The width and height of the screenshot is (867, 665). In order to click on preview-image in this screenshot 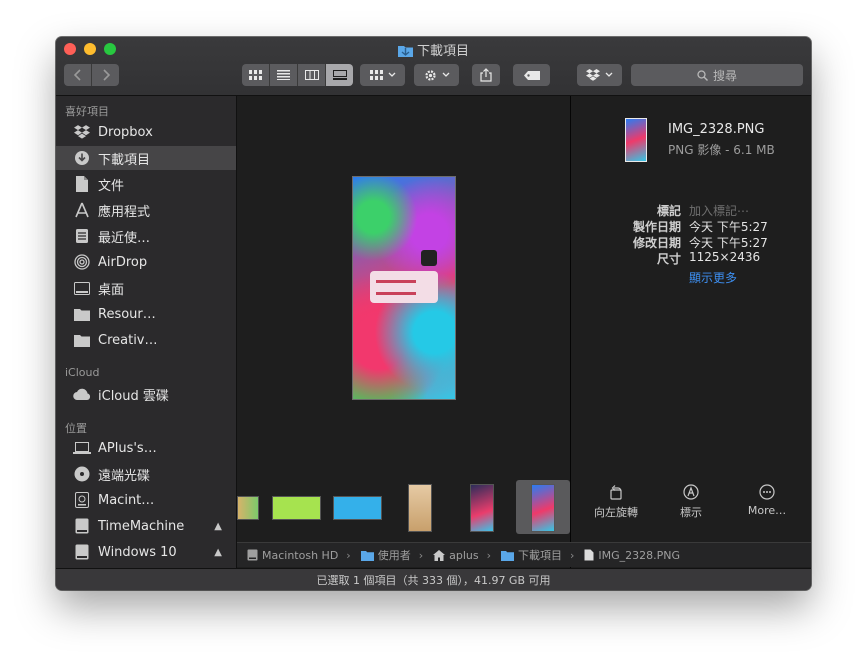, I will do `click(404, 288)`.